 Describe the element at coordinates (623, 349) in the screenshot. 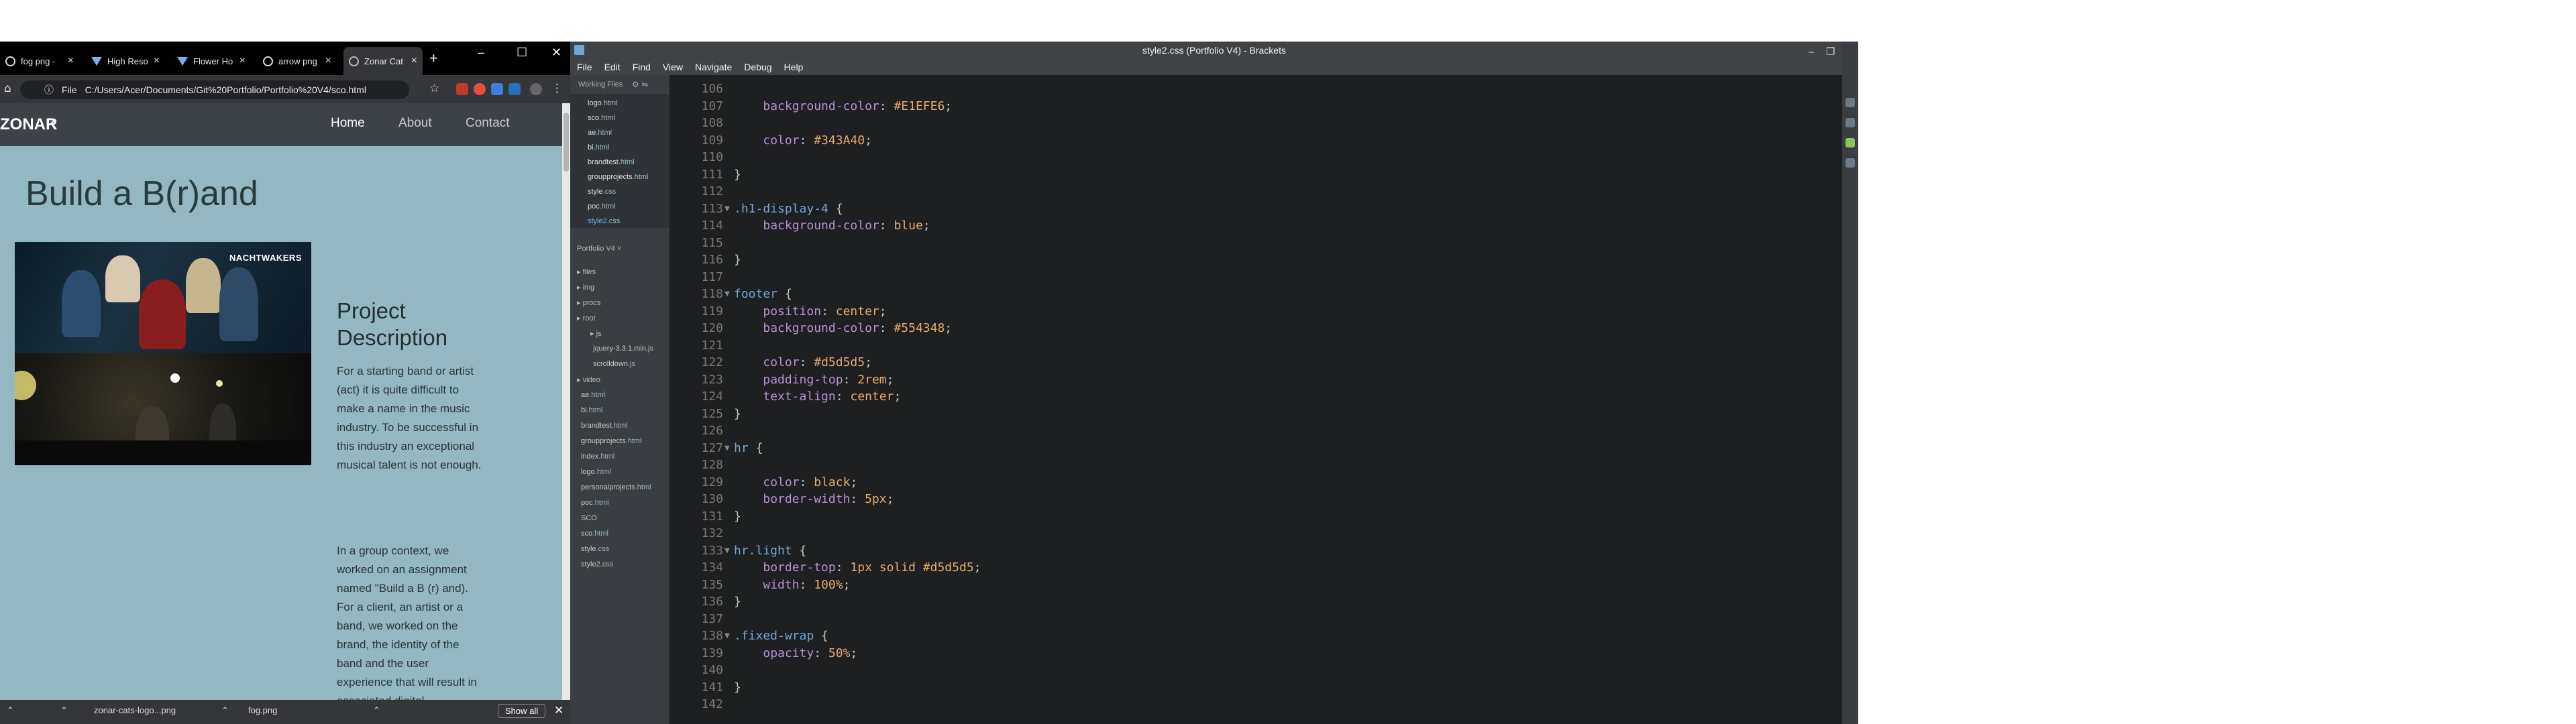

I see `tree-file: jquery-3.3.1.min.js` at that location.